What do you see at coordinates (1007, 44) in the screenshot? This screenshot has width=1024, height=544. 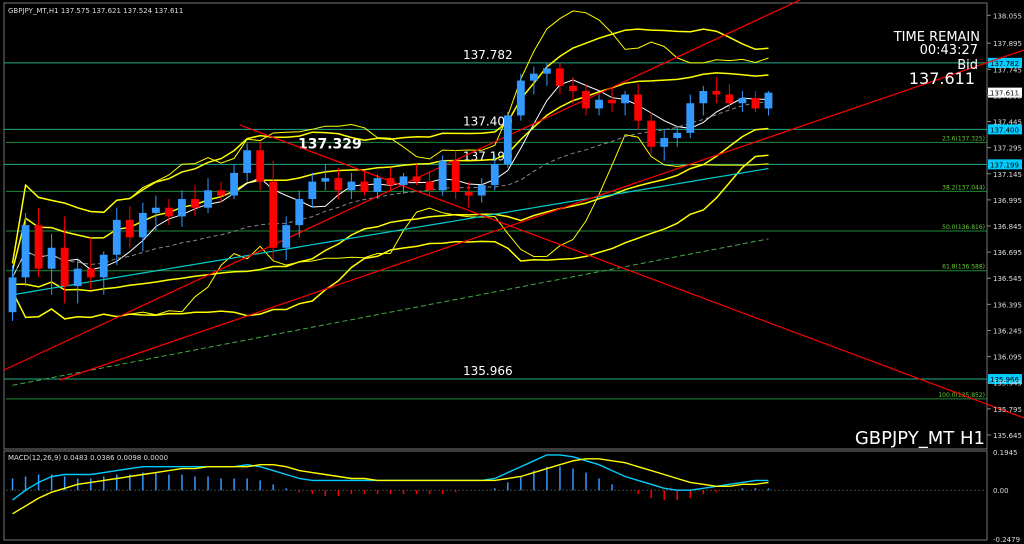 I see `axis-tick-label: 137.895` at bounding box center [1007, 44].